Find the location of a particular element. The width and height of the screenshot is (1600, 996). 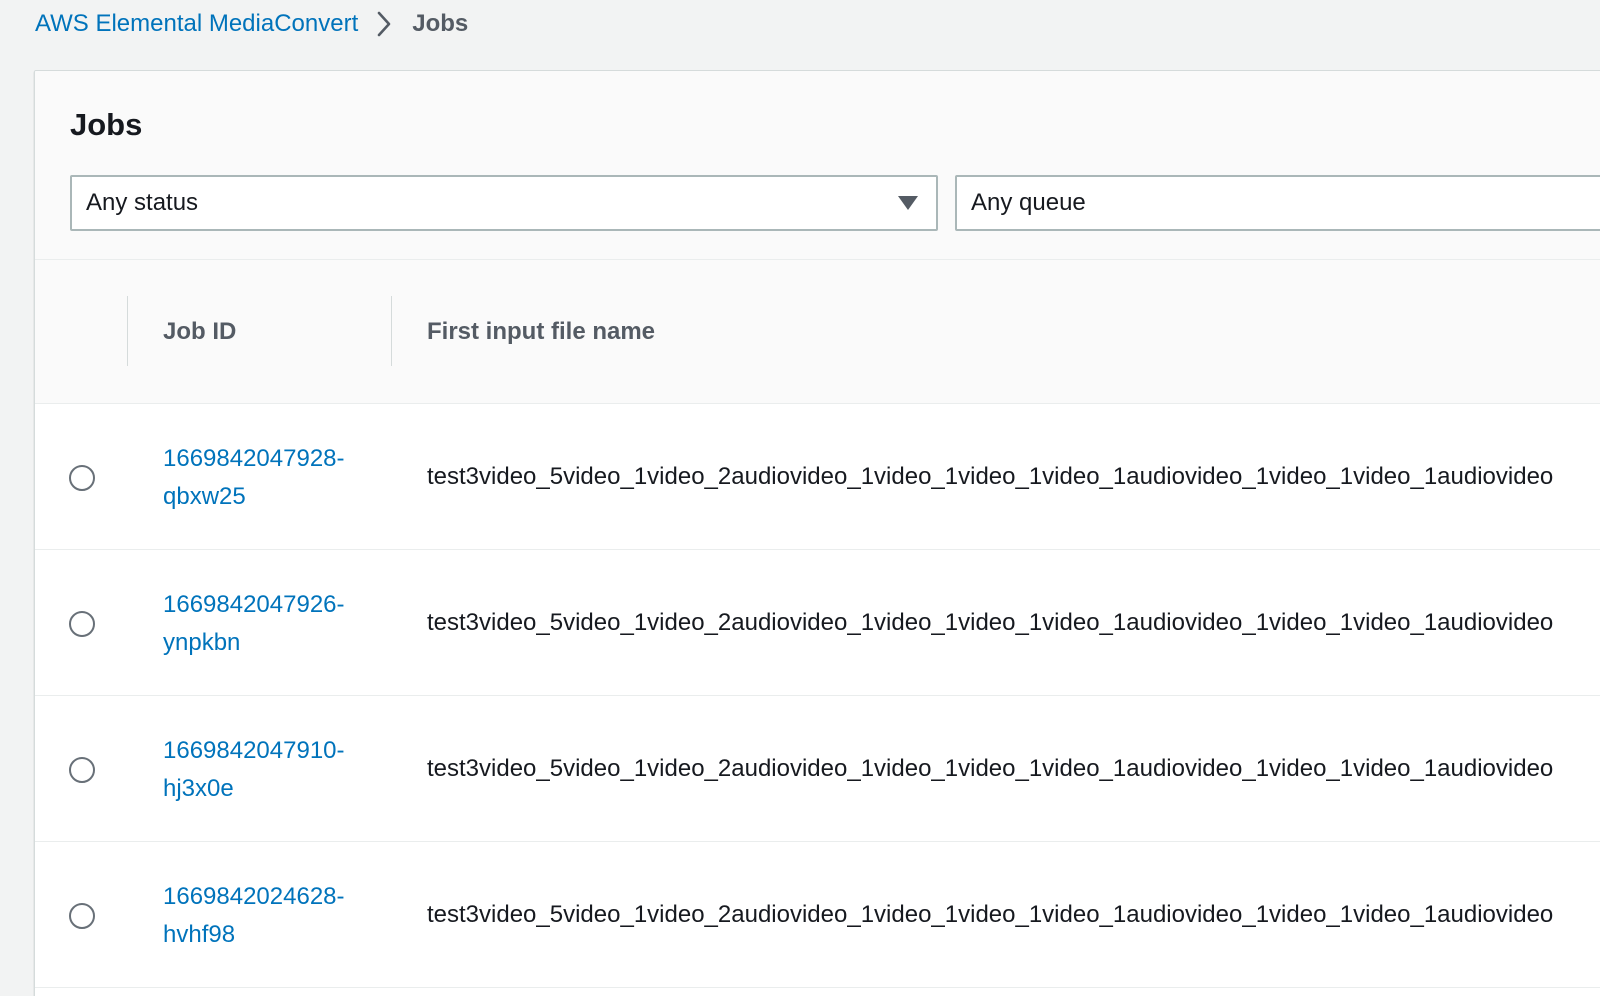

job-id-link: 1669842024628- hvhf98 is located at coordinates (278, 916).